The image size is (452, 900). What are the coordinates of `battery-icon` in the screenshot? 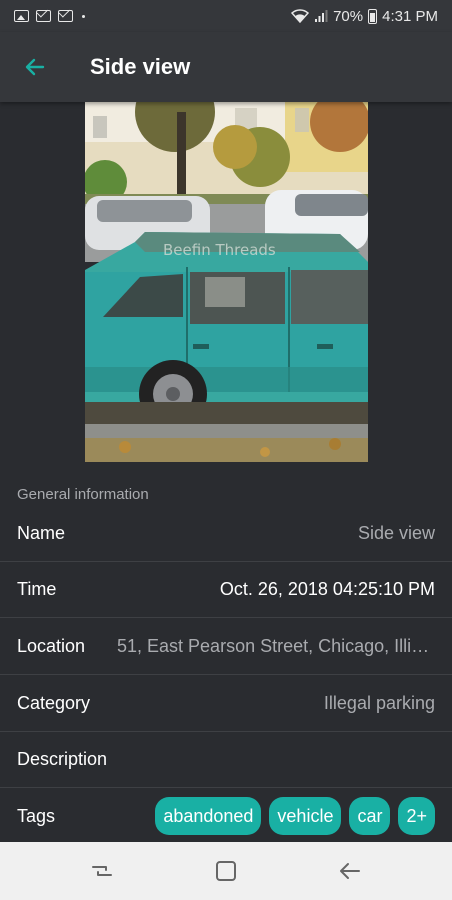 It's located at (373, 16).